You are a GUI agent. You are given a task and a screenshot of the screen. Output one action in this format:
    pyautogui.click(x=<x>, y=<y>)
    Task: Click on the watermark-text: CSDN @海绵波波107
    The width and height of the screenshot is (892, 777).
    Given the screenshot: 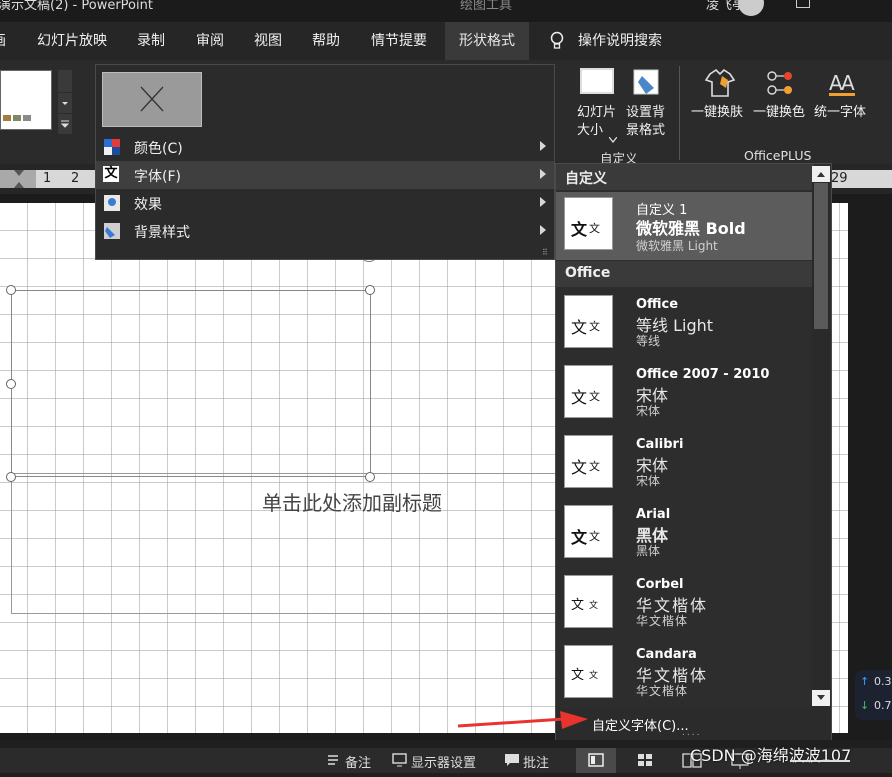 What is the action you would take?
    pyautogui.click(x=771, y=755)
    